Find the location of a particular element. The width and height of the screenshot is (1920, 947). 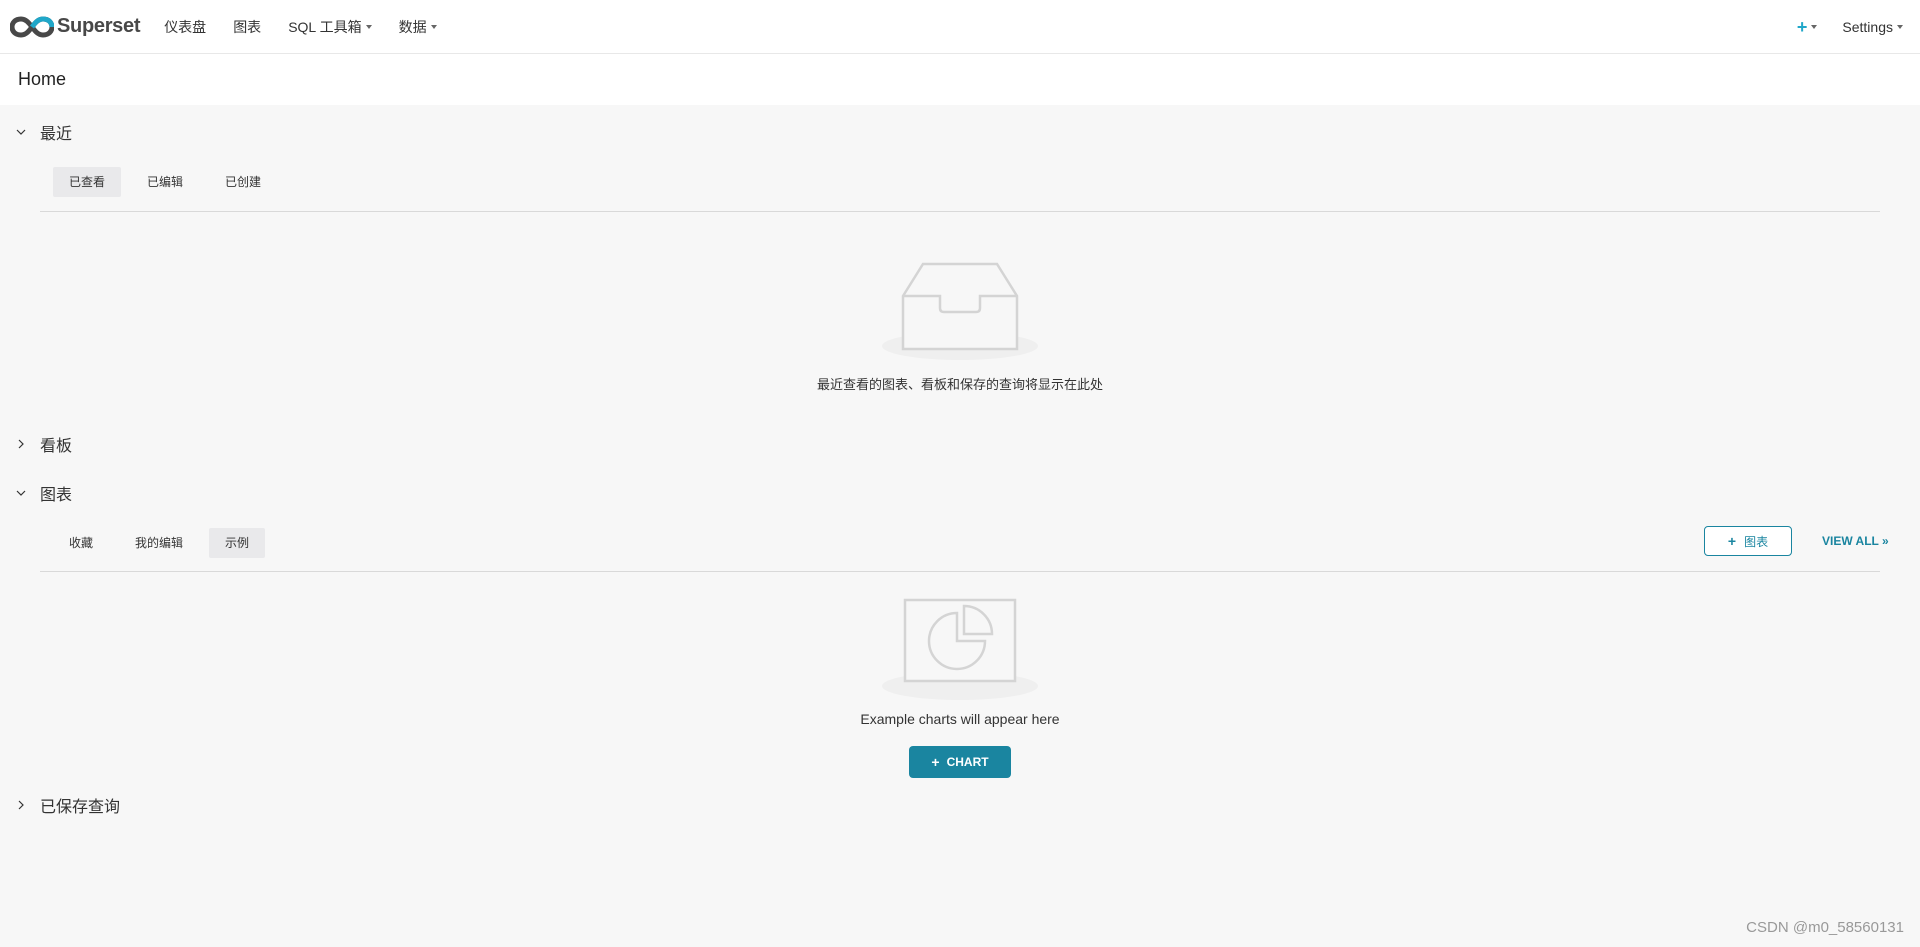

nav-charts: 图表 is located at coordinates (247, 27).